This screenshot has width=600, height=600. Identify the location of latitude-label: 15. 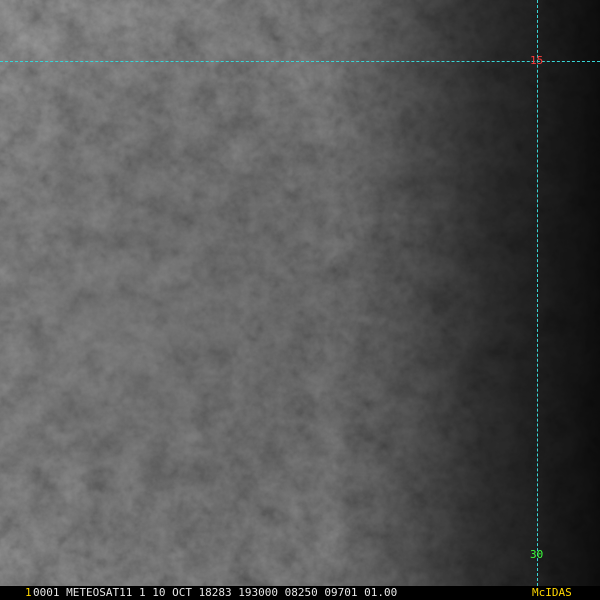
(537, 60).